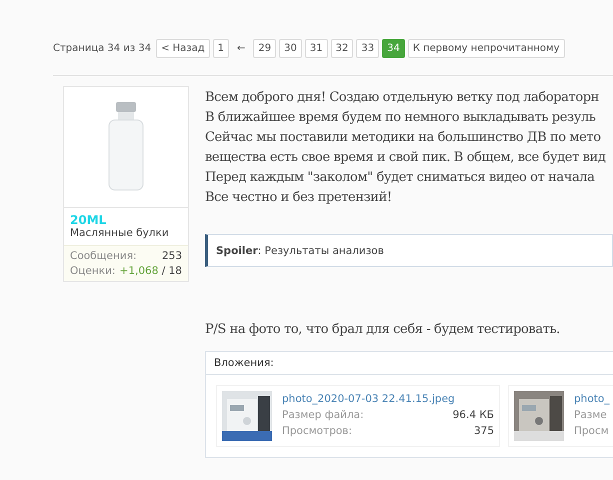 Image resolution: width=613 pixels, height=480 pixels. I want to click on views-label: Просмотров:, so click(317, 431).